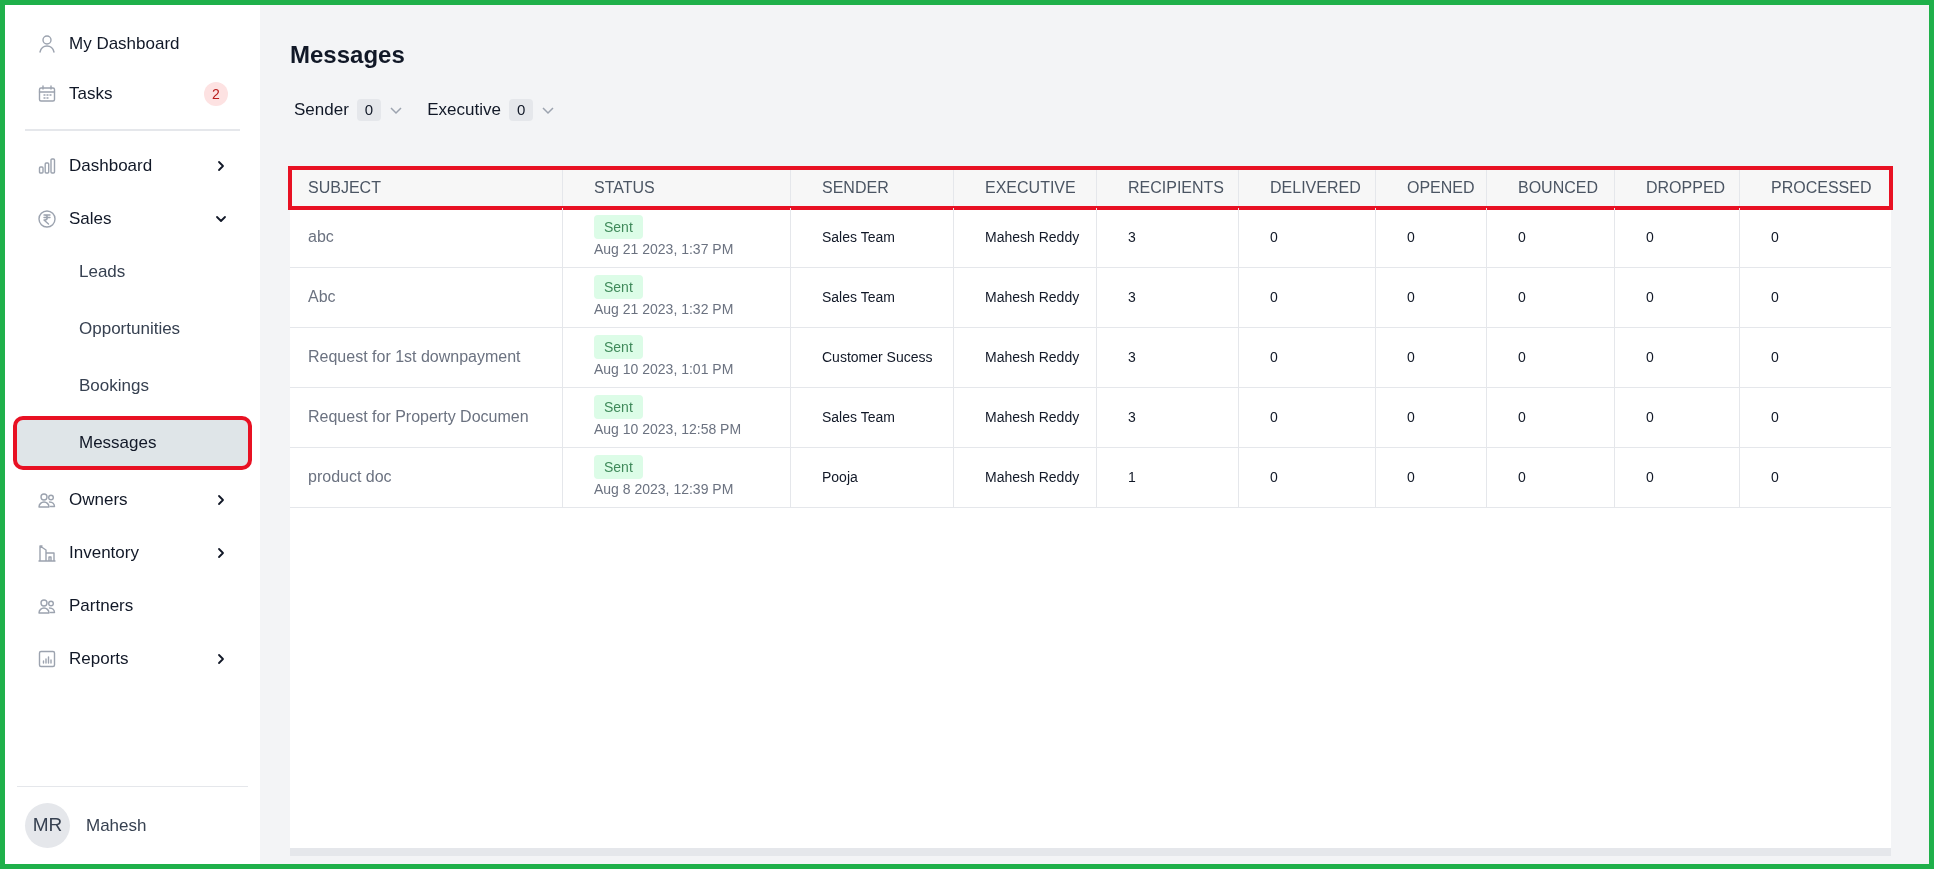 Image resolution: width=1934 pixels, height=869 pixels. What do you see at coordinates (1307, 187) in the screenshot?
I see `column-header: DELIVERED` at bounding box center [1307, 187].